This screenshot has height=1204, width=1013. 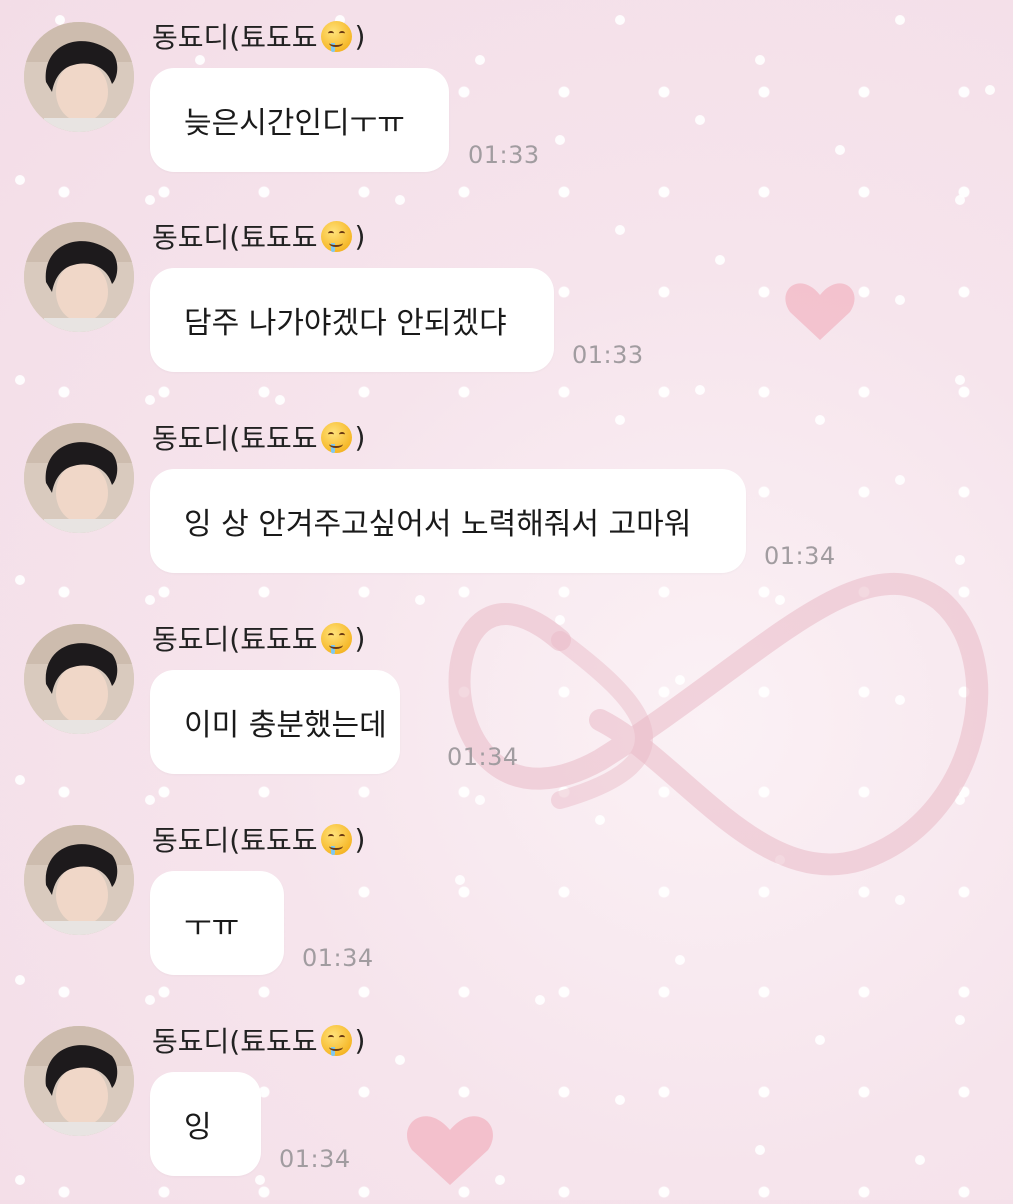 I want to click on message-bubble: 잉, so click(x=205, y=1124).